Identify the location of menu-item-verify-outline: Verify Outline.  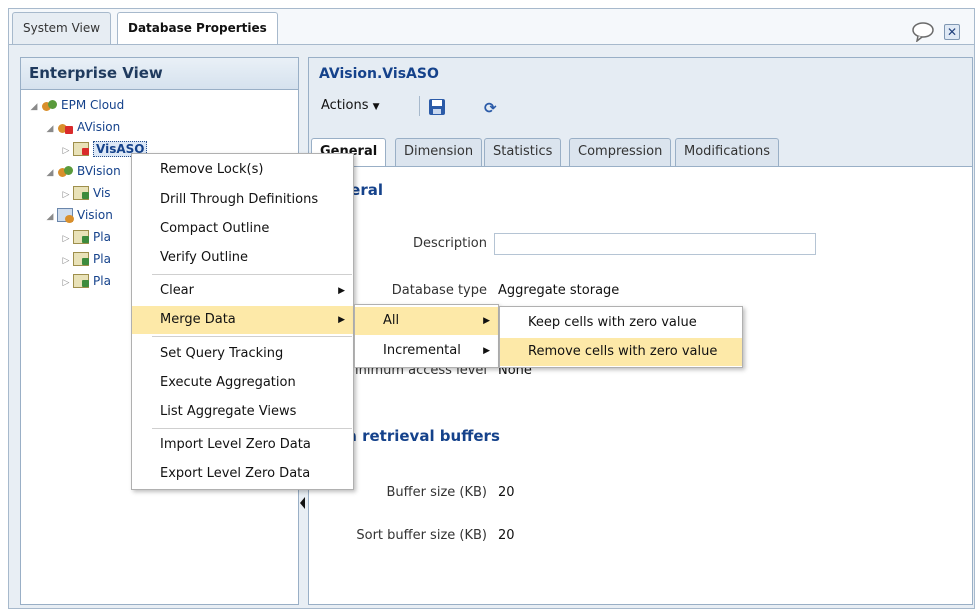
(242, 258).